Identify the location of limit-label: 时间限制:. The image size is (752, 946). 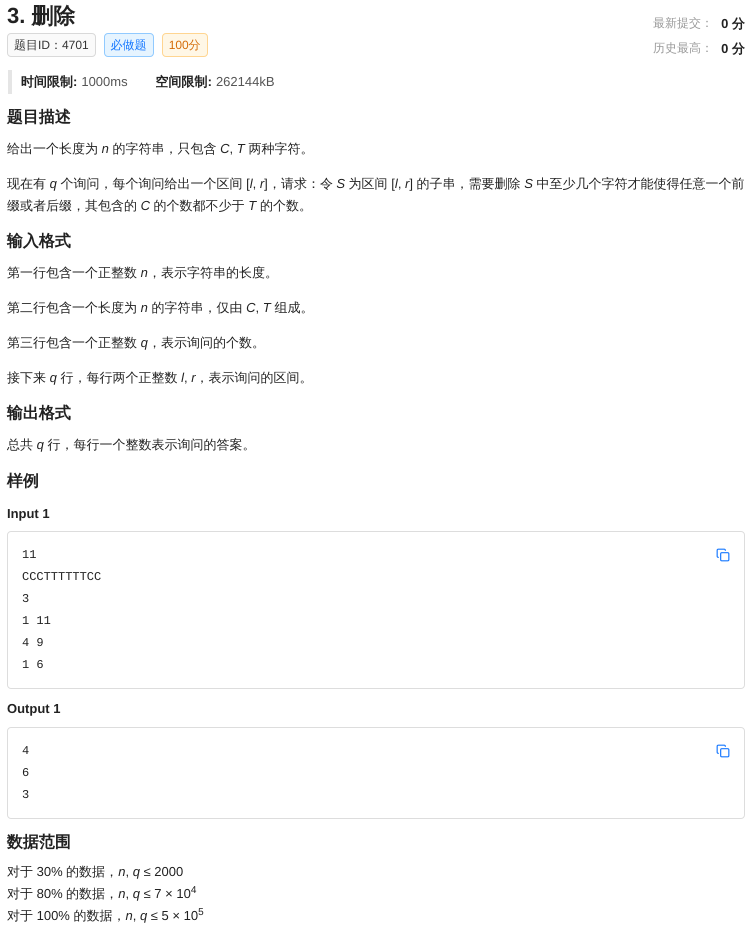
(49, 82).